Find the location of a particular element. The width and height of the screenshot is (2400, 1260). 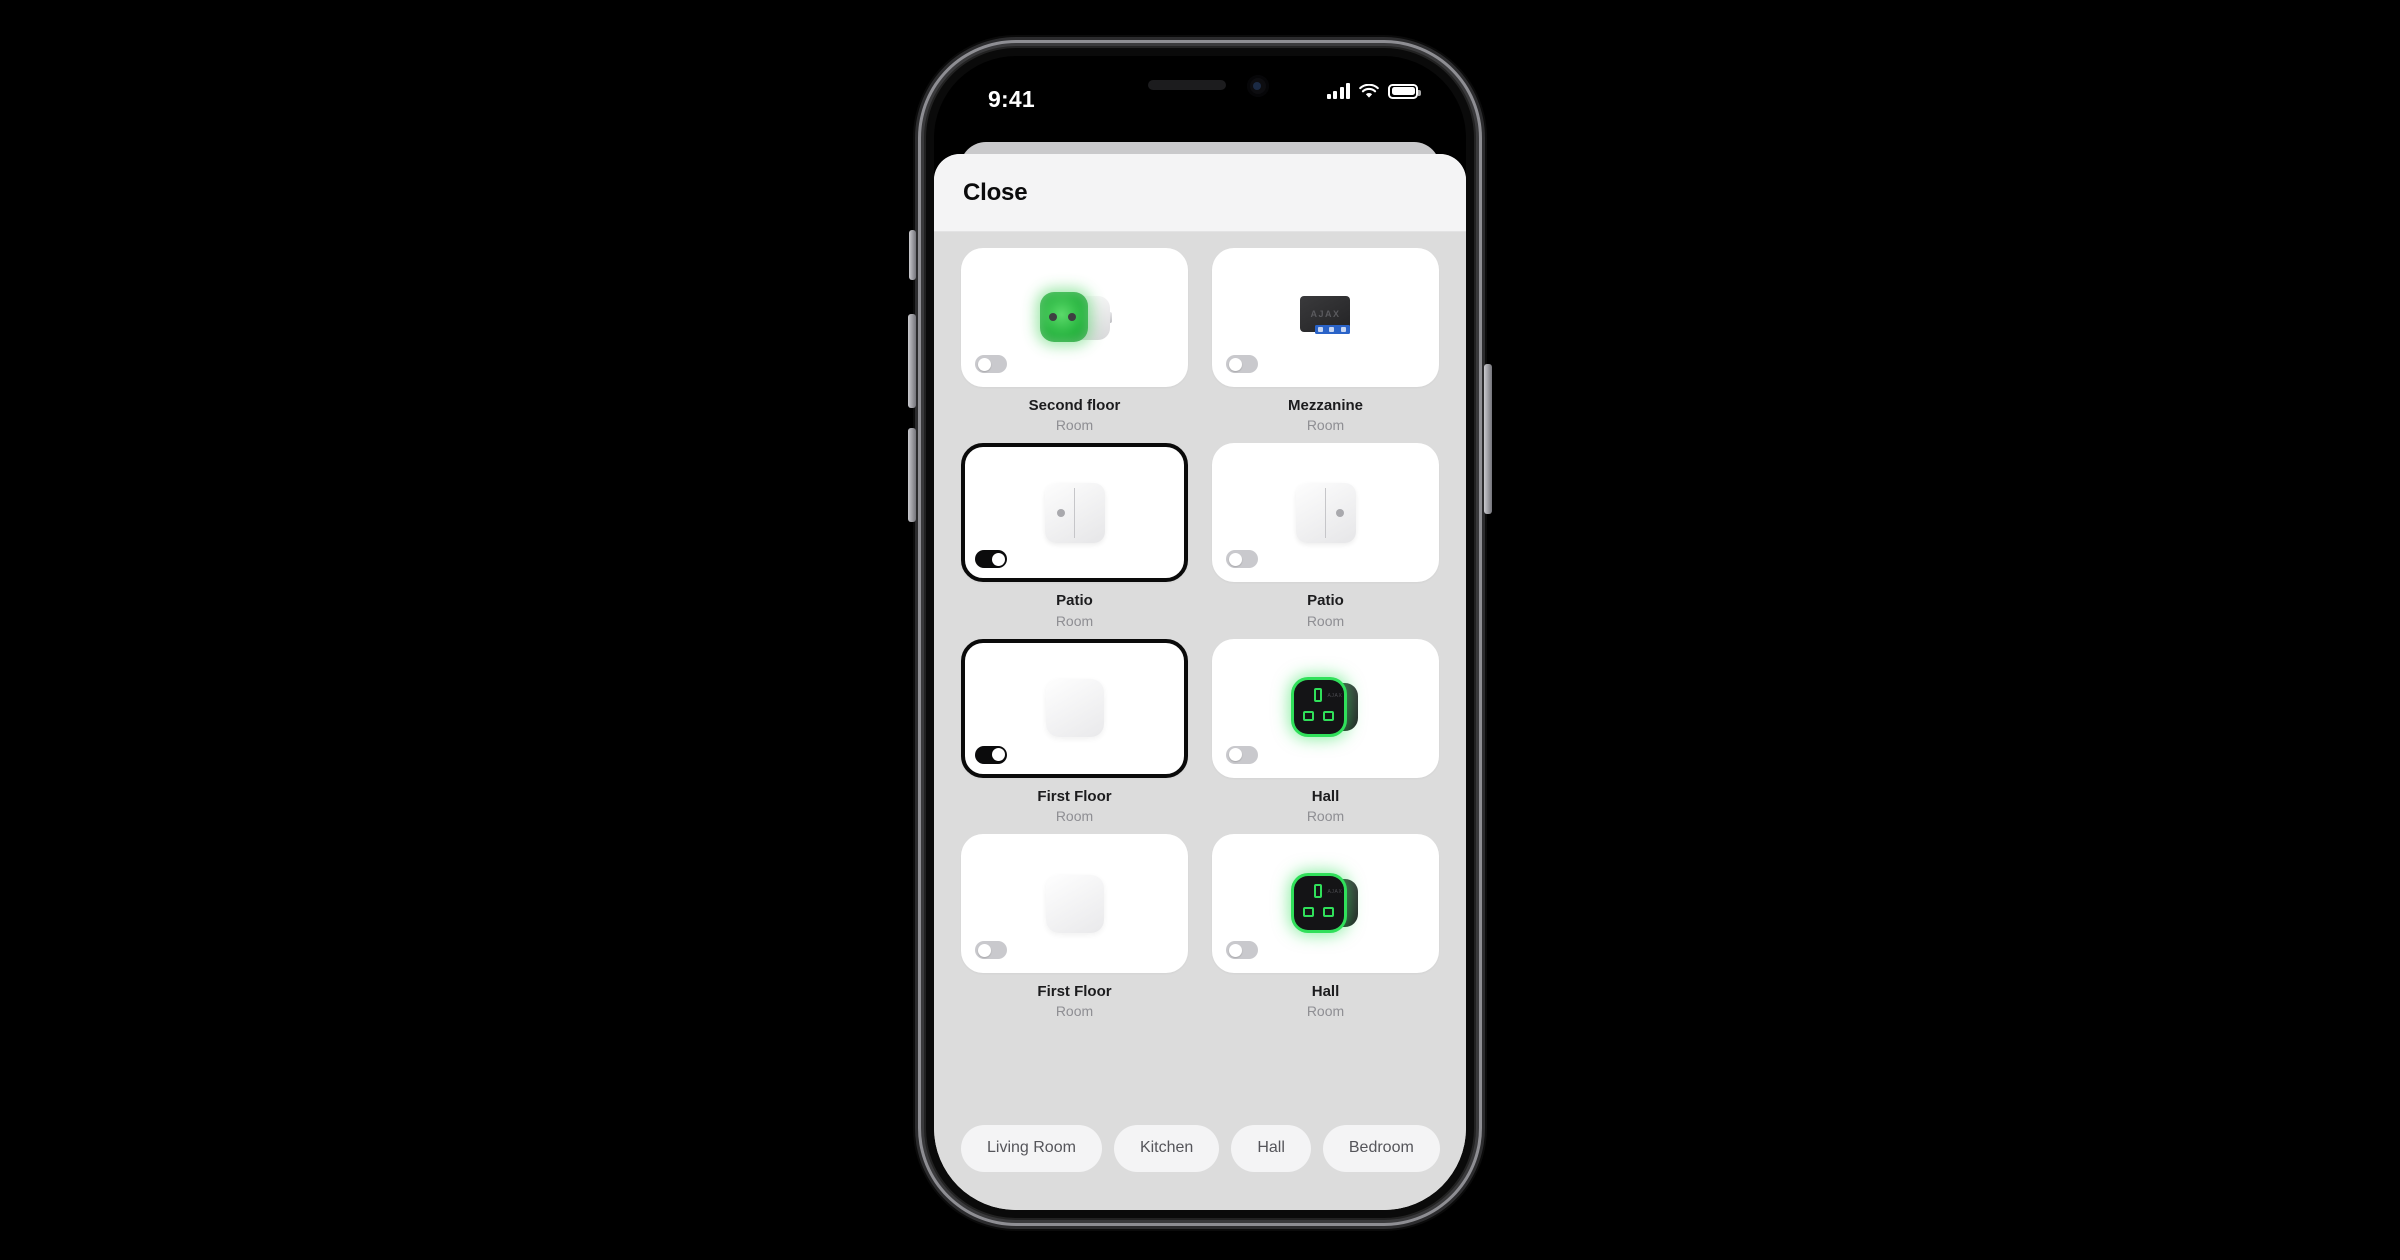

eu-smart-plug-icon is located at coordinates (1075, 318).